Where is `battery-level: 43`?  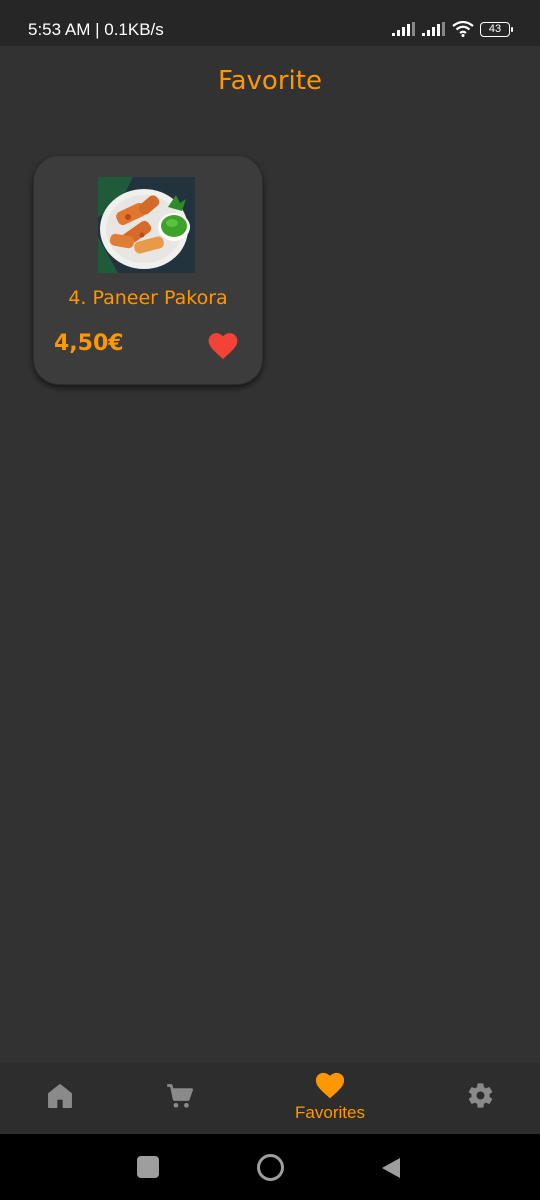
battery-level: 43 is located at coordinates (495, 28).